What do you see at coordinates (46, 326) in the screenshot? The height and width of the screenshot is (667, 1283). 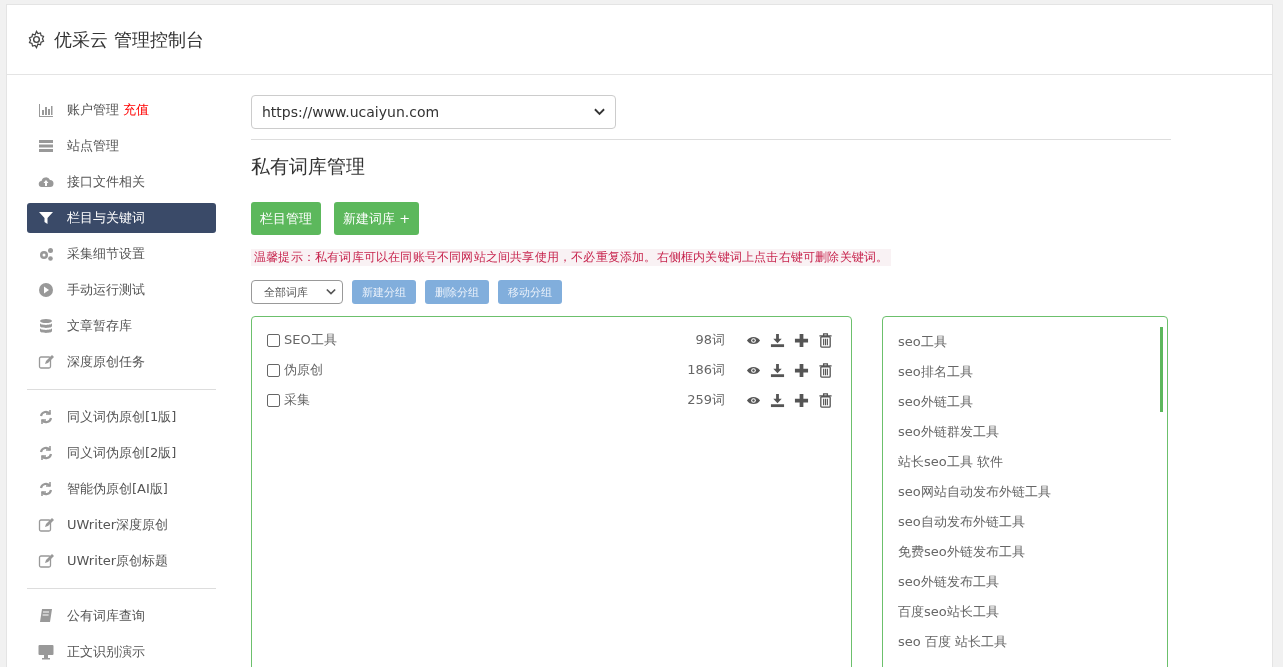 I see `database-icon` at bounding box center [46, 326].